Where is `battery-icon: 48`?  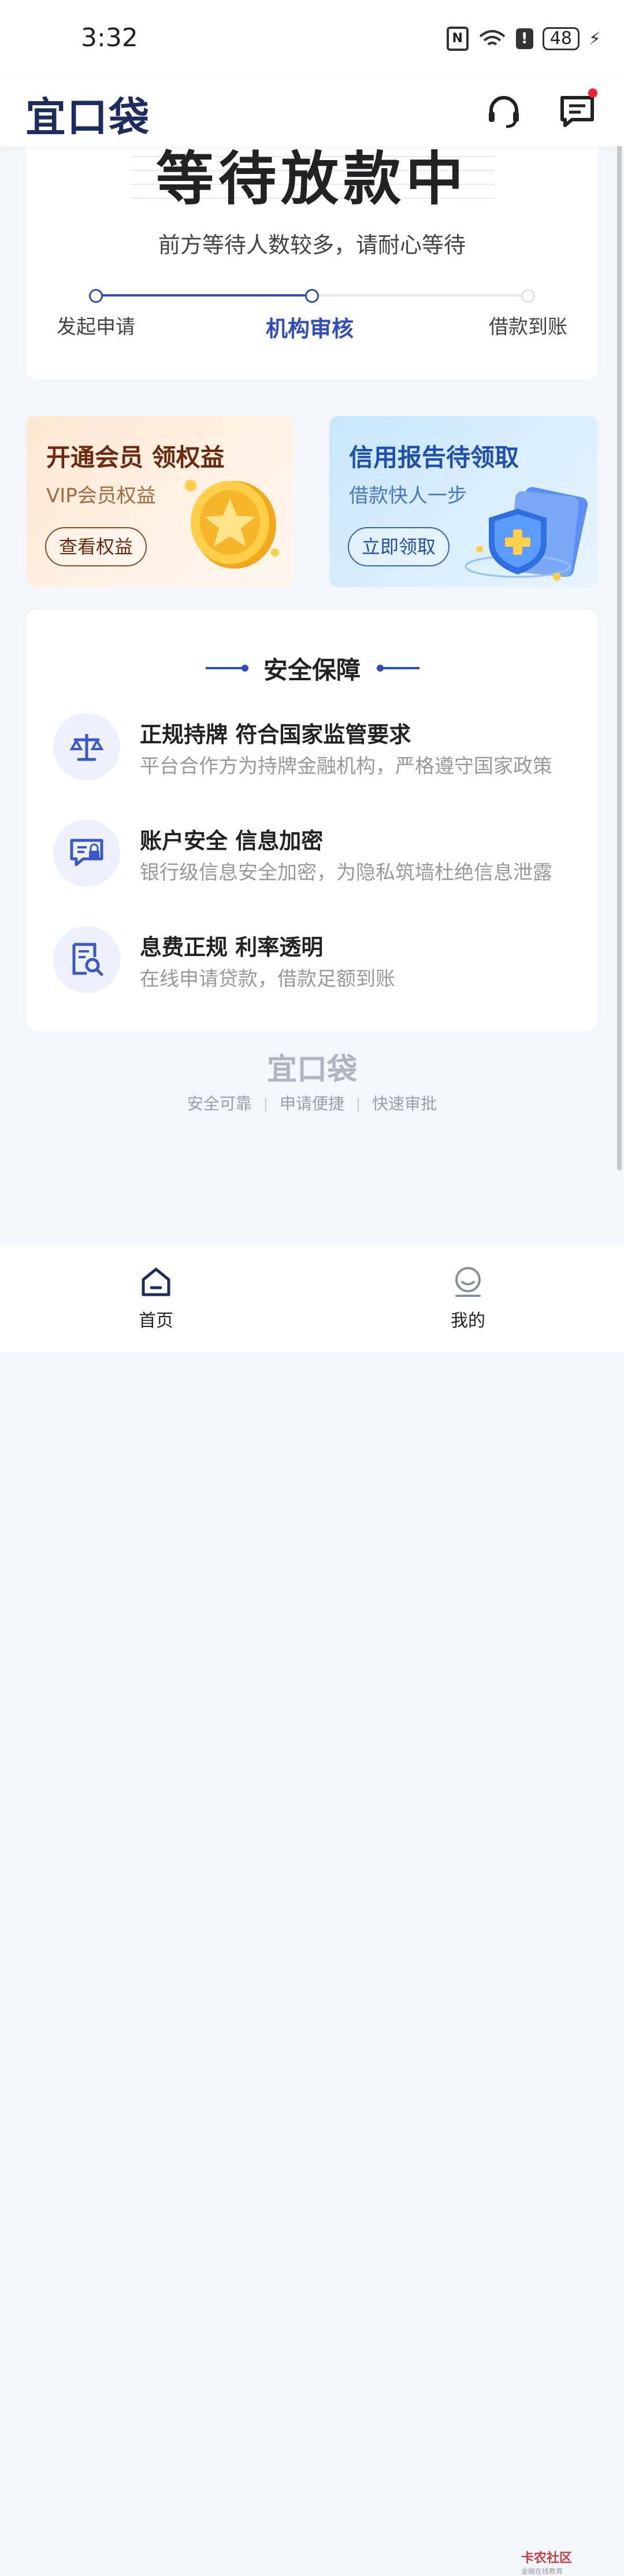 battery-icon: 48 is located at coordinates (561, 38).